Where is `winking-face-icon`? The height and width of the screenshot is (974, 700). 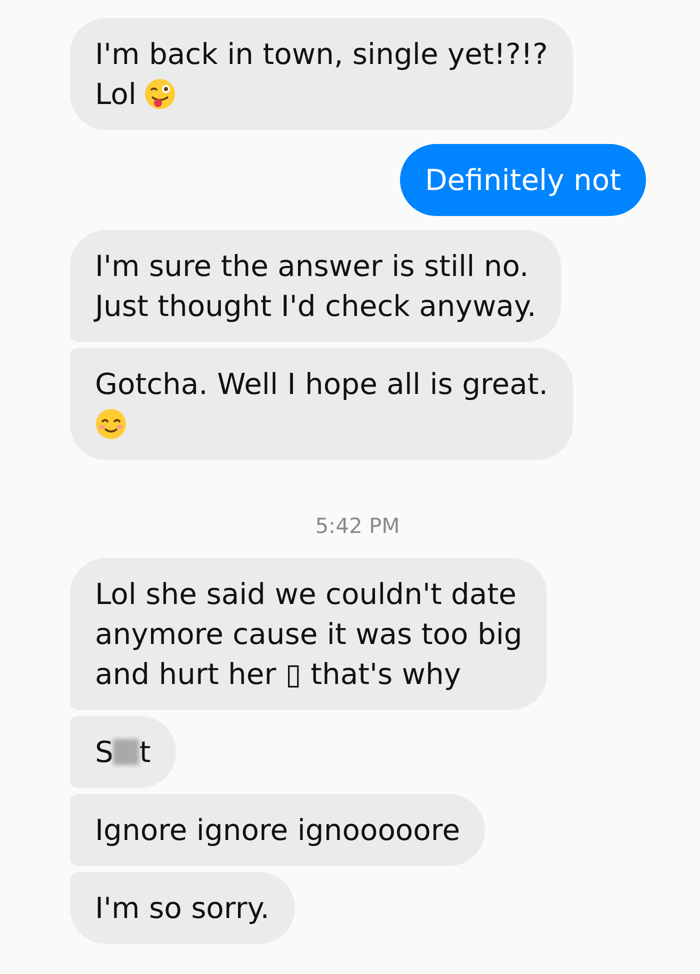
winking-face-icon is located at coordinates (160, 94).